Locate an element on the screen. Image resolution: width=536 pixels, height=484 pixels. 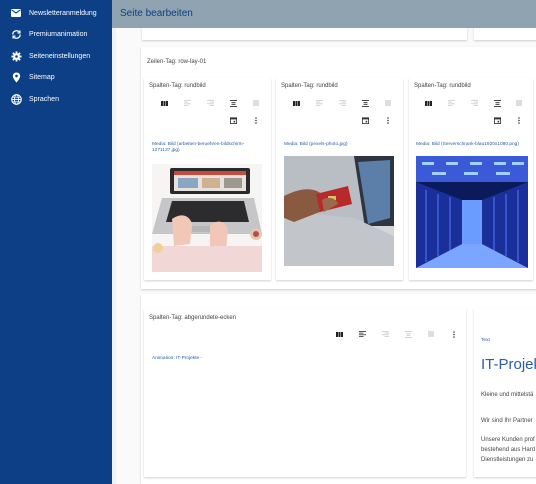
sidebar-item-label: Premiumanimation is located at coordinates (58, 34).